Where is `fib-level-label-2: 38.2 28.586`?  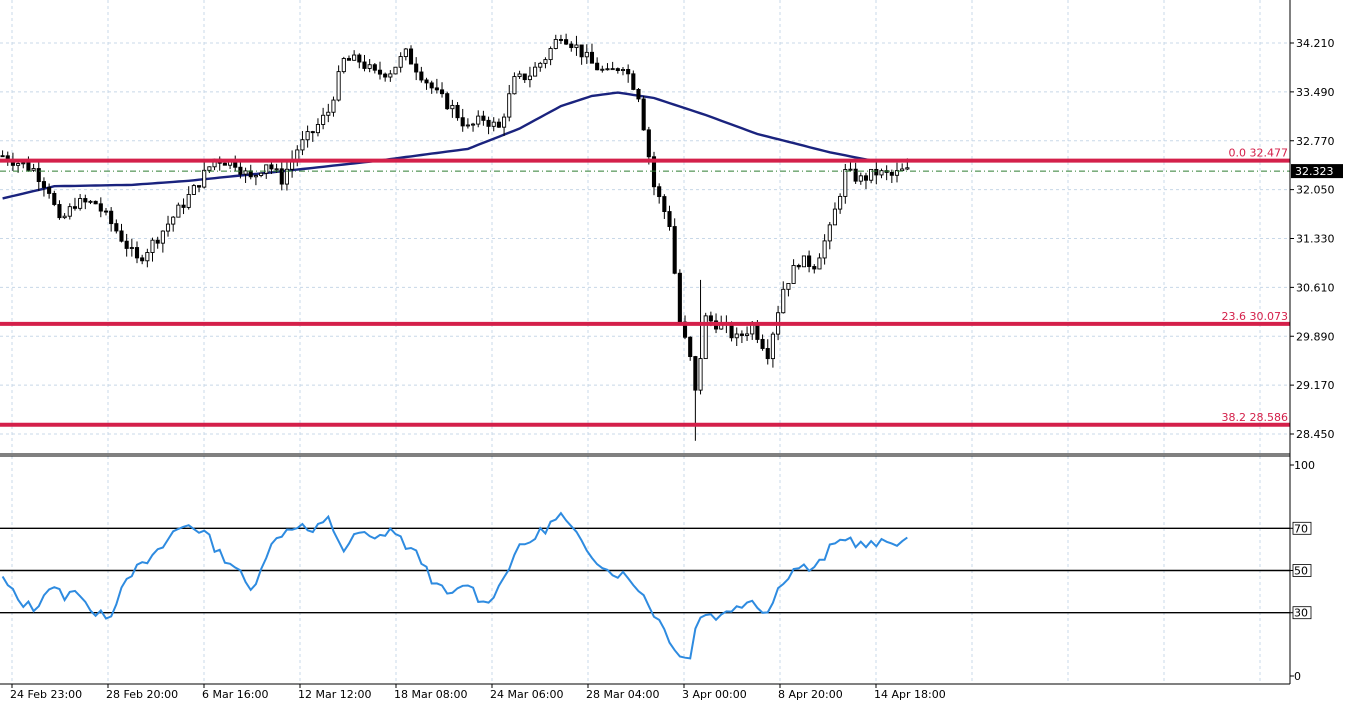
fib-level-label-2: 38.2 28.586 is located at coordinates (1255, 417).